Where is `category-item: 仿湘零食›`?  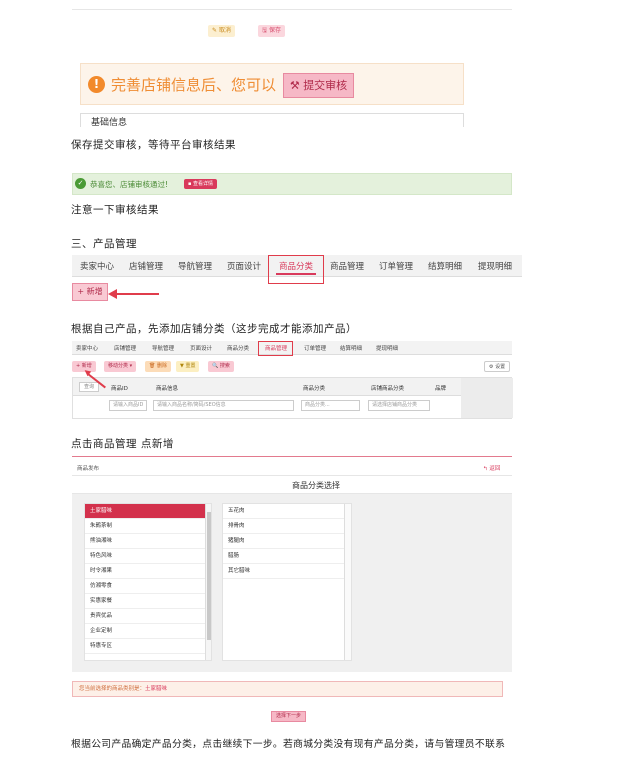
category-item: 仿湘零食› is located at coordinates (148, 586).